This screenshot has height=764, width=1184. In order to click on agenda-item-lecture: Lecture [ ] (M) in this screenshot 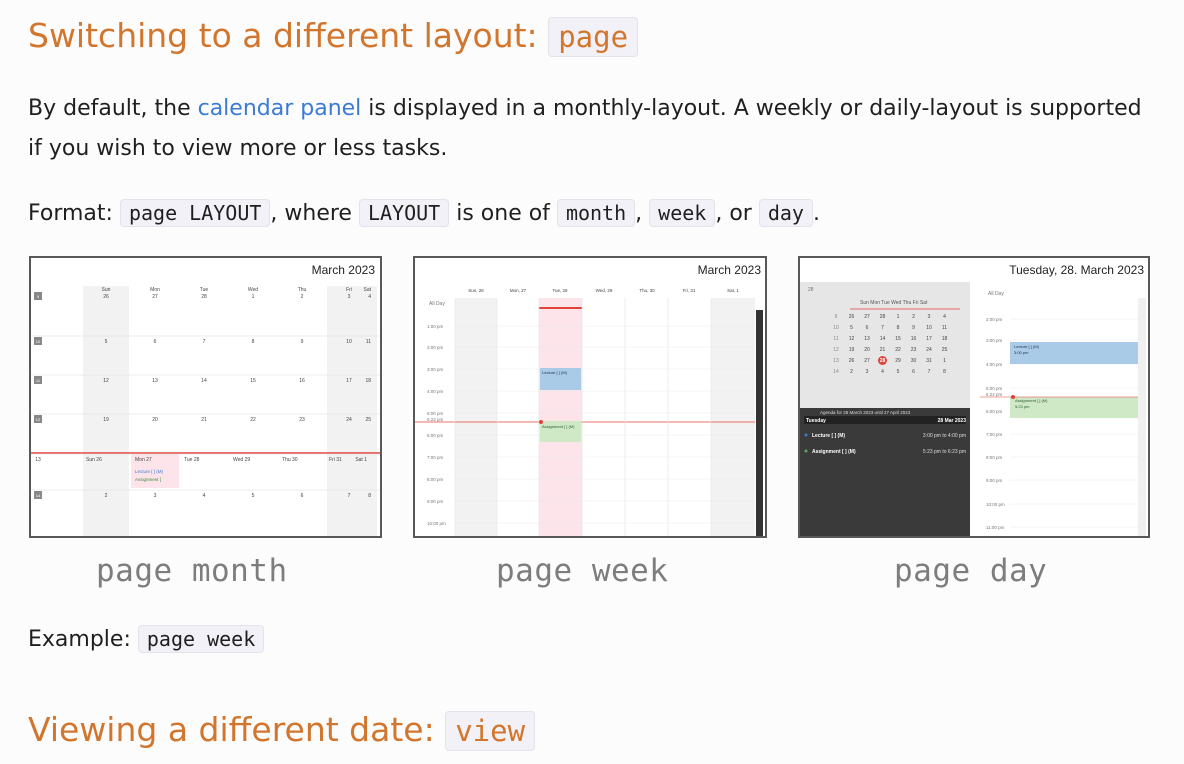, I will do `click(828, 436)`.